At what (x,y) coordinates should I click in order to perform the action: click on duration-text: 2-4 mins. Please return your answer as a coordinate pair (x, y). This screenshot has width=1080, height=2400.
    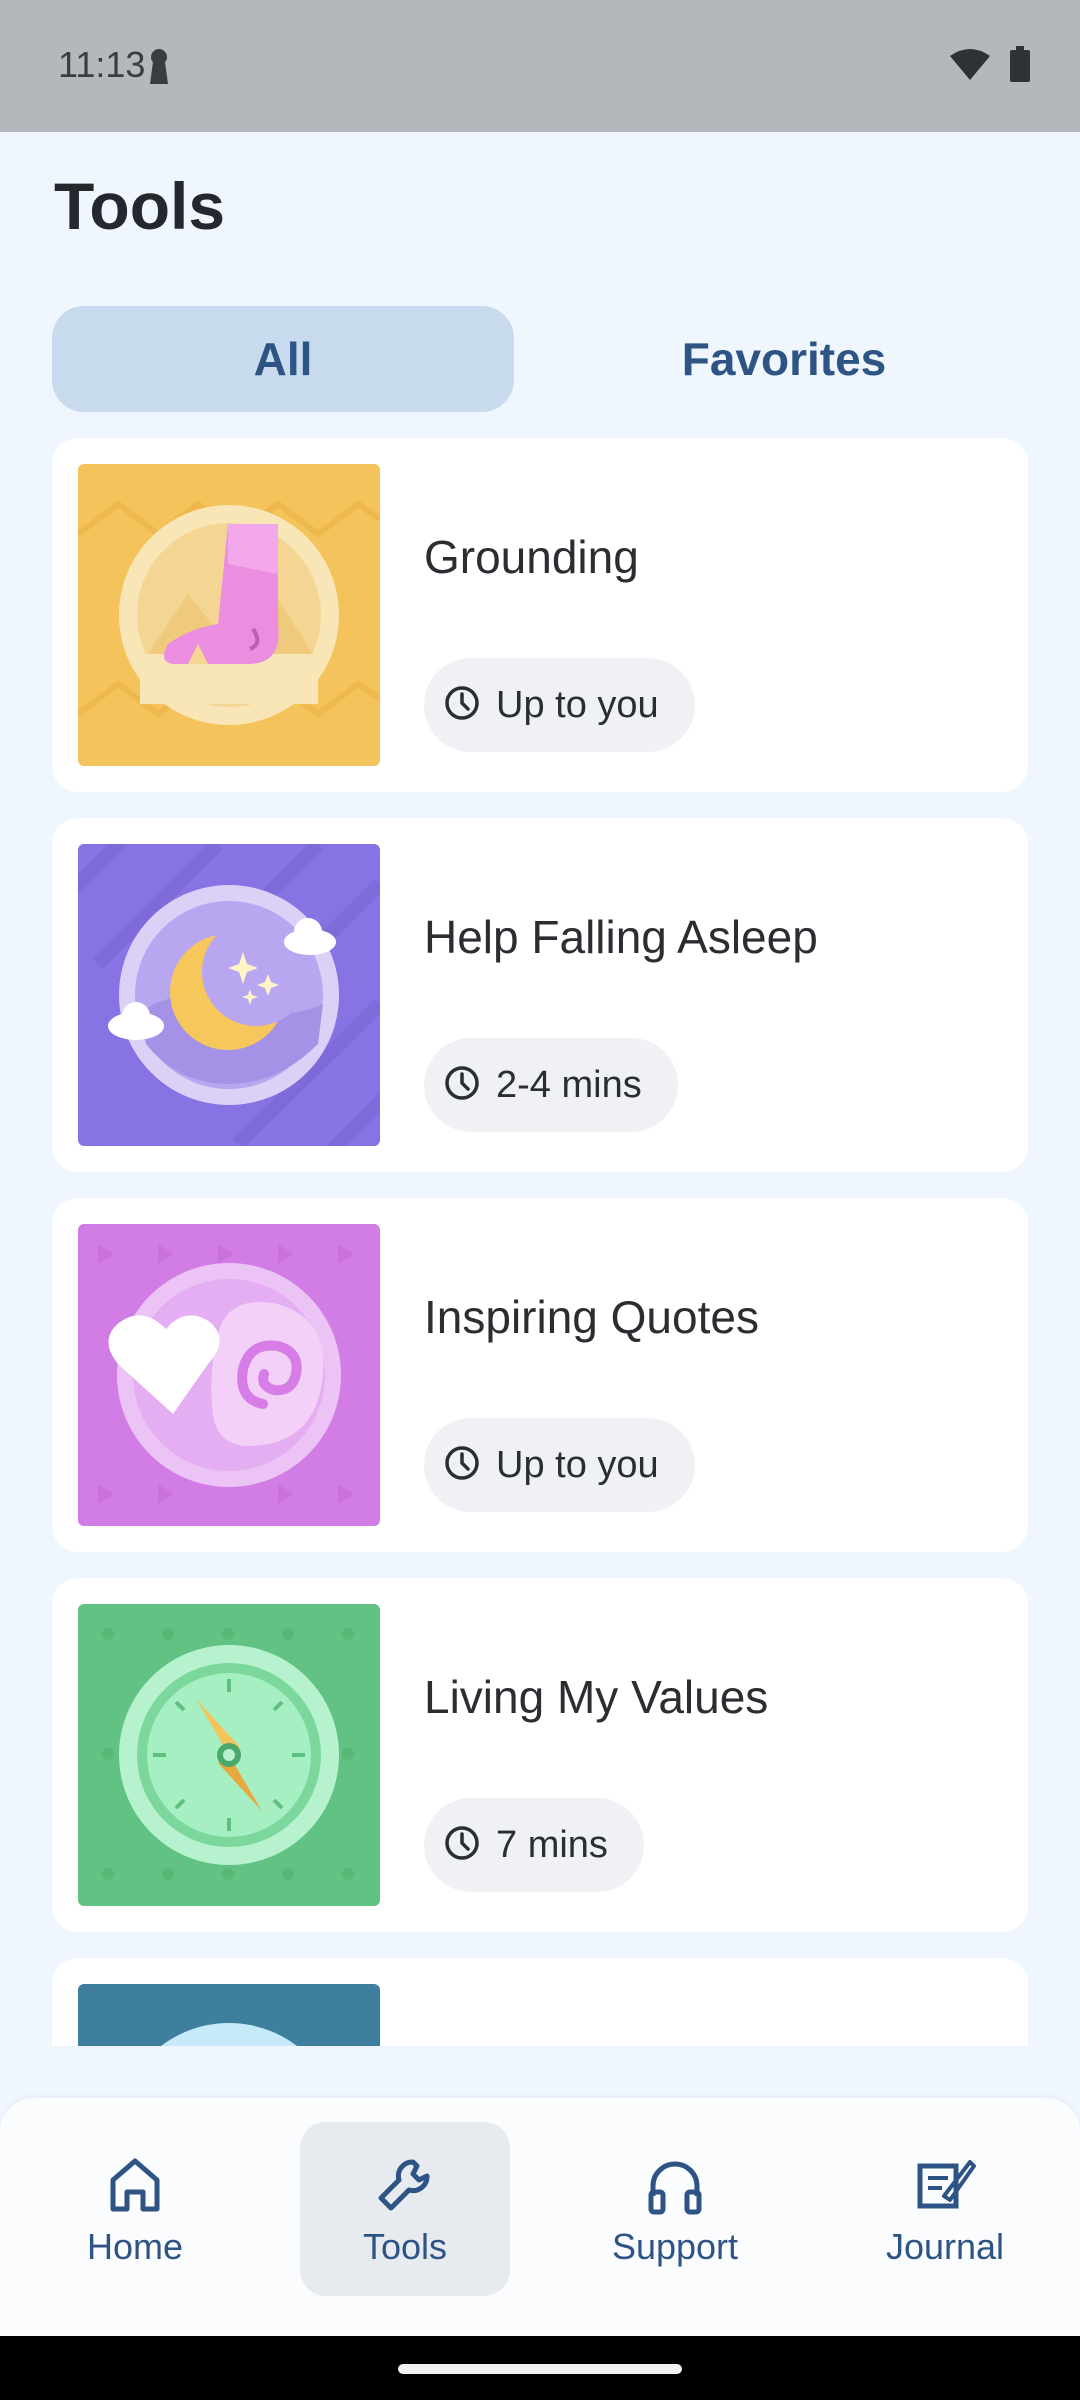
    Looking at the image, I should click on (569, 1084).